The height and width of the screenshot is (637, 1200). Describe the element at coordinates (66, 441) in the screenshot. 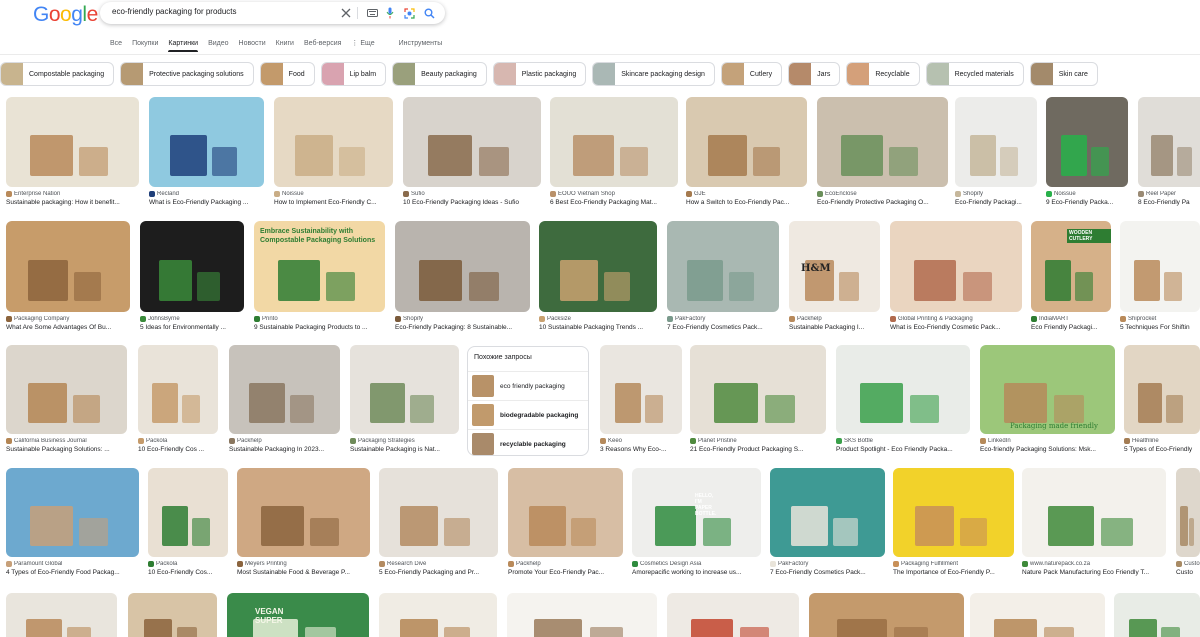

I see `result-source: California Business Journal` at that location.